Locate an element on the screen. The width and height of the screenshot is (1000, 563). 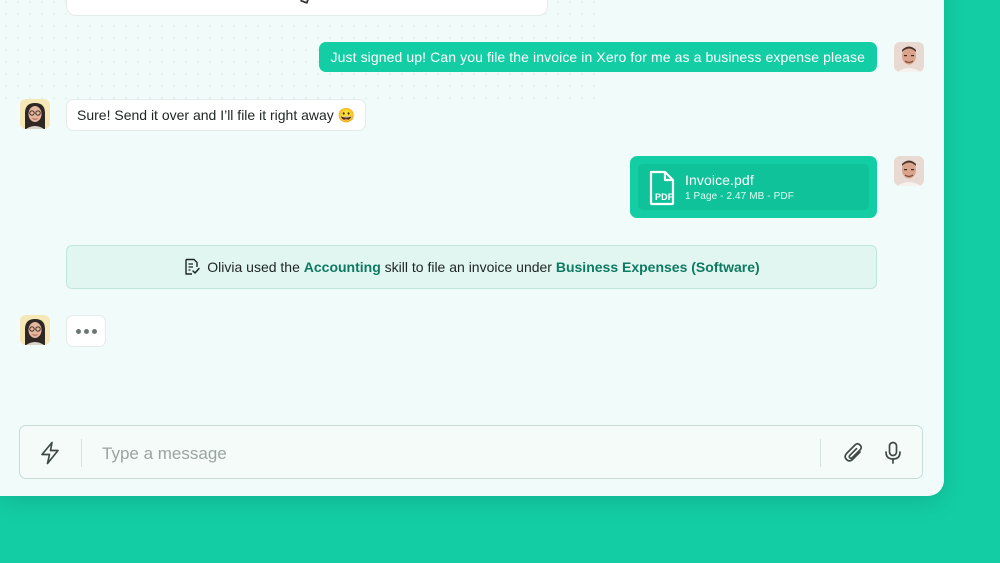
banner-skill-name: Accounting is located at coordinates (342, 267).